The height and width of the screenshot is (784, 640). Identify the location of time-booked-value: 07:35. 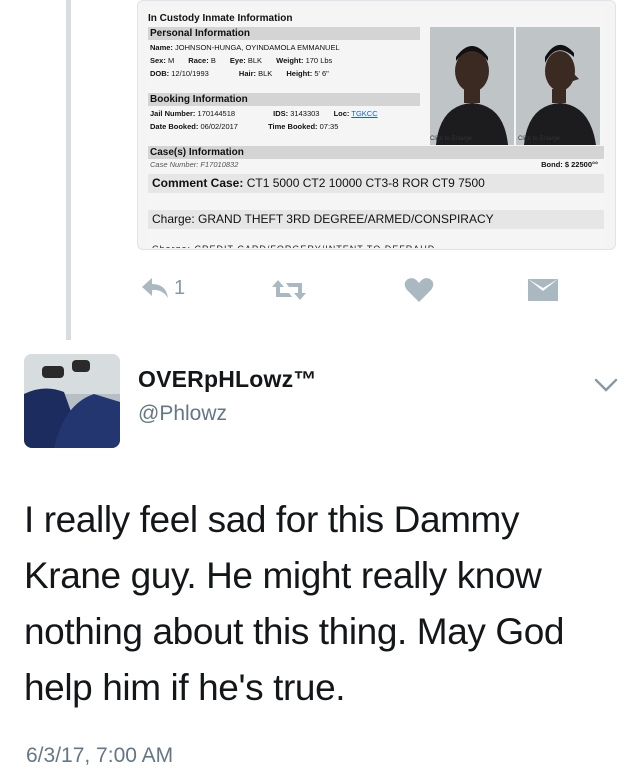
(329, 126).